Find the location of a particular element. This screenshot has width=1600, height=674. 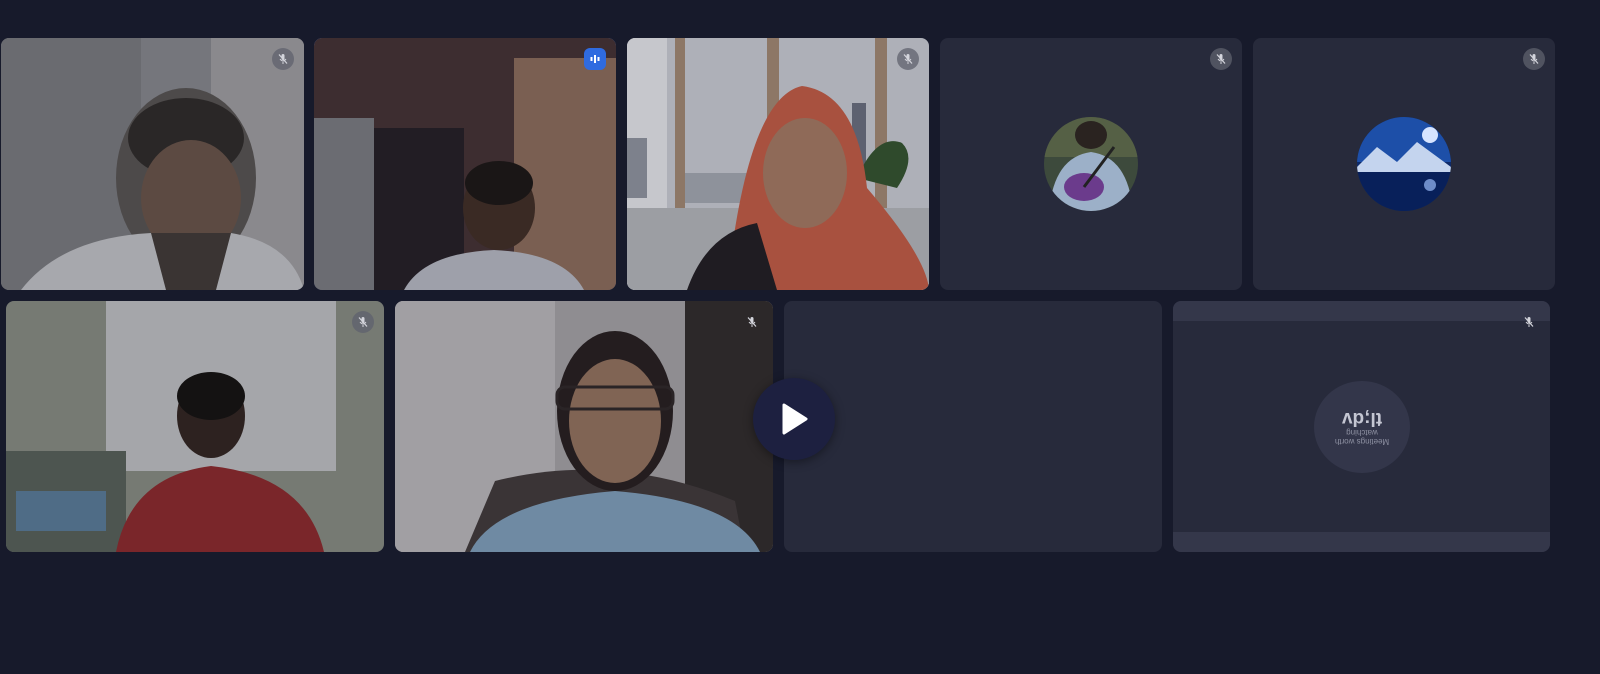

badge-subtitle: Meetings worth watching is located at coordinates (1361, 436).